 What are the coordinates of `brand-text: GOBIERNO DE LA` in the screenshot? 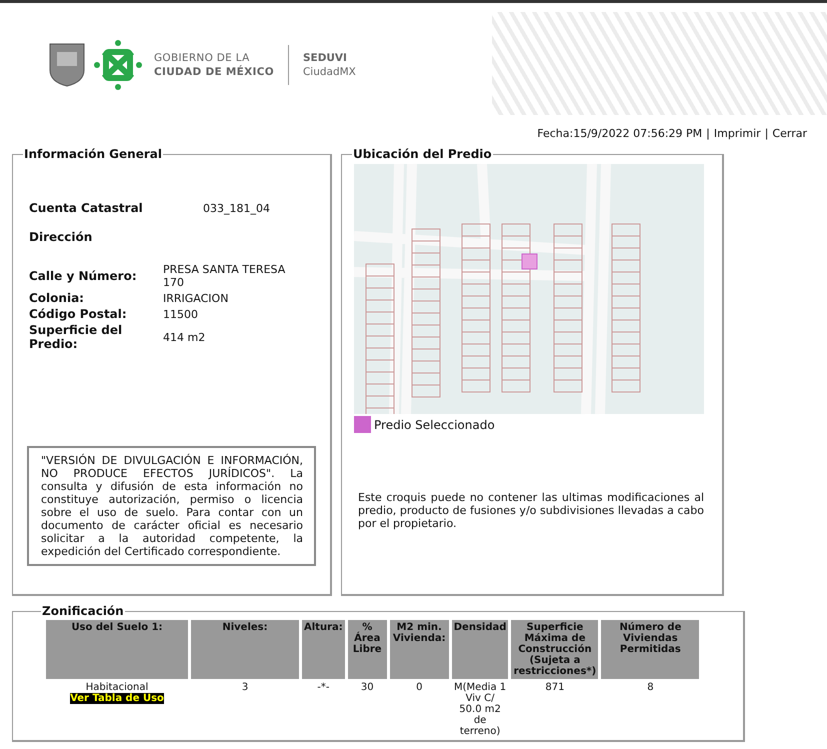 It's located at (202, 58).